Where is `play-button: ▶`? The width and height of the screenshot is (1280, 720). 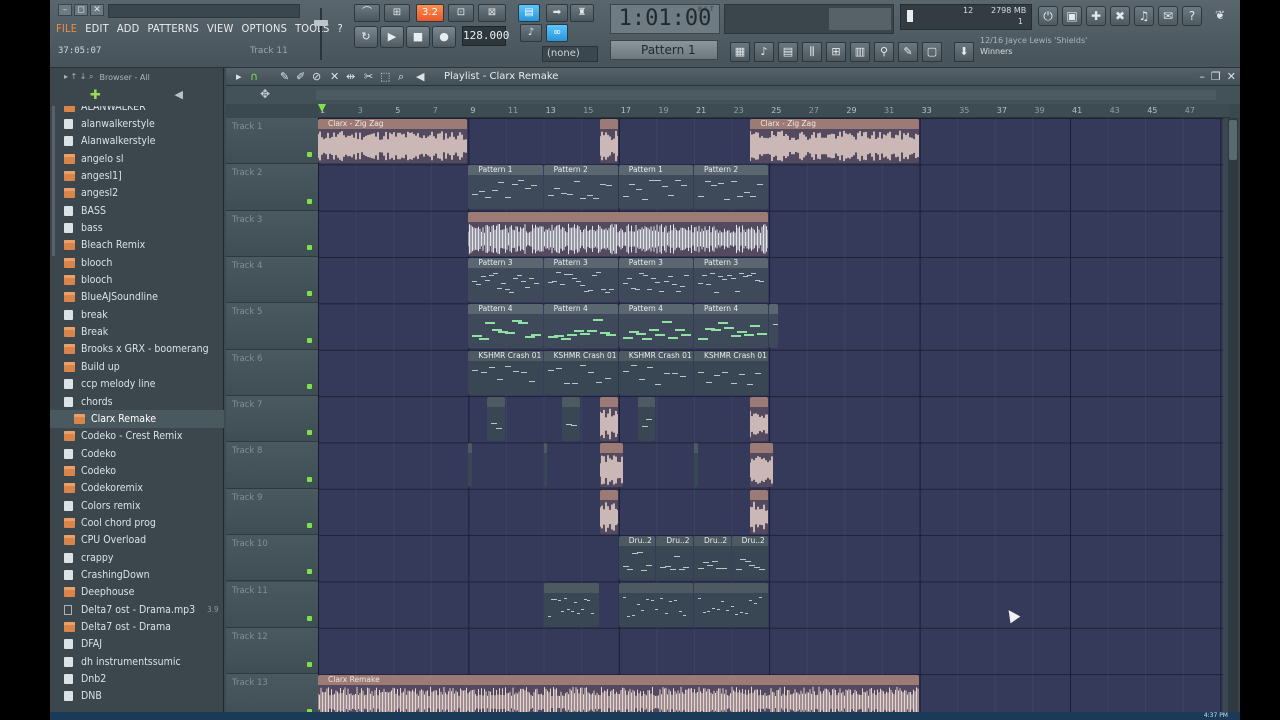 play-button: ▶ is located at coordinates (392, 37).